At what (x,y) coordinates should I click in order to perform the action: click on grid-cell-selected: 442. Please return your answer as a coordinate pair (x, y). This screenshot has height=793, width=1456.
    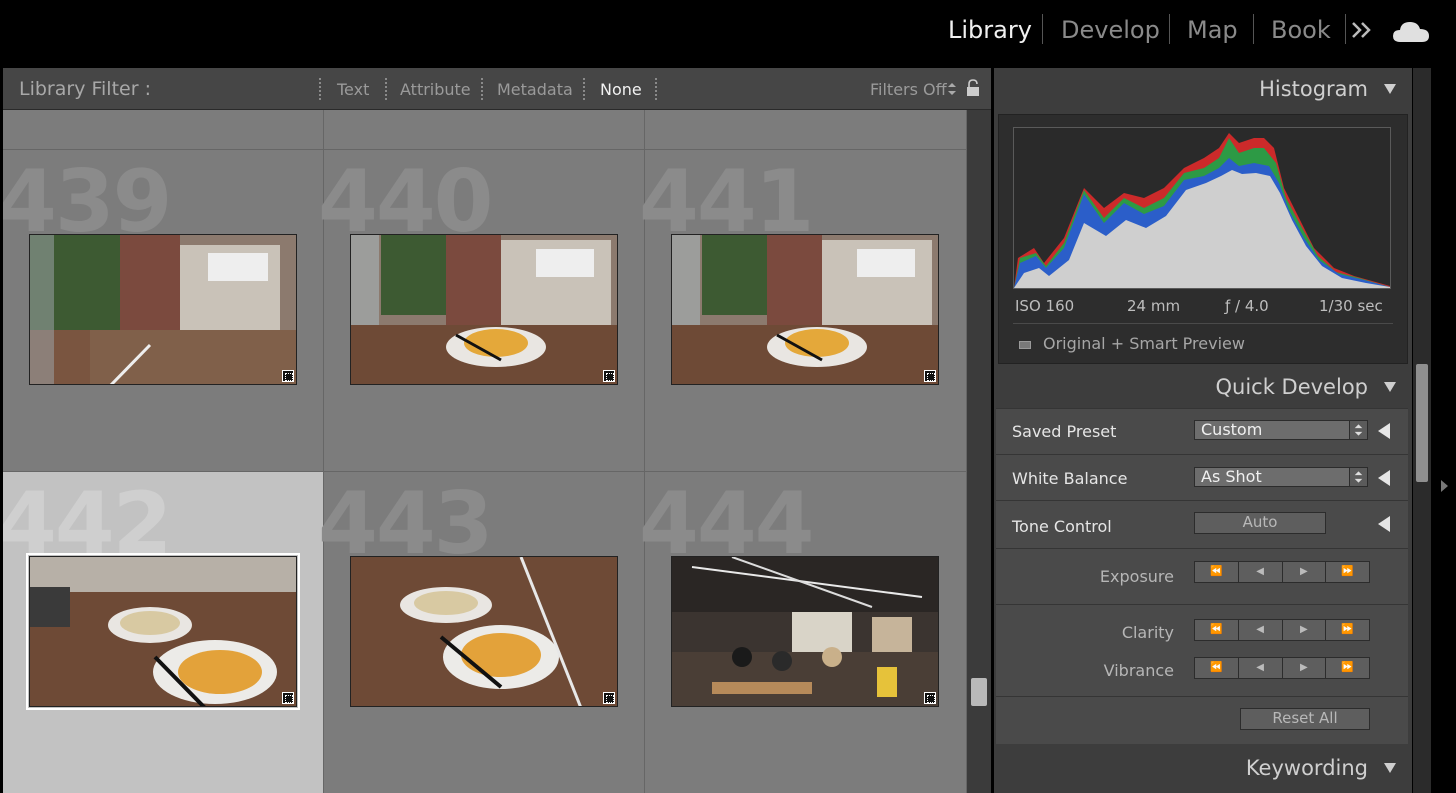
    Looking at the image, I should click on (163, 632).